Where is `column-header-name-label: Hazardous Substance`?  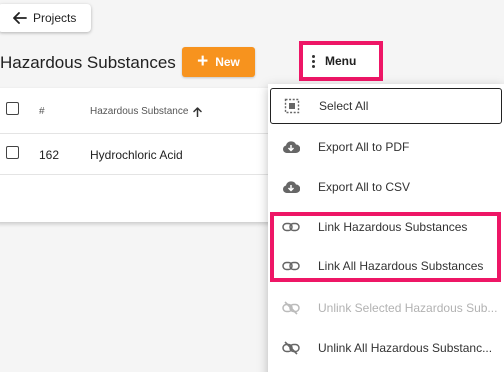
column-header-name-label: Hazardous Substance is located at coordinates (139, 111).